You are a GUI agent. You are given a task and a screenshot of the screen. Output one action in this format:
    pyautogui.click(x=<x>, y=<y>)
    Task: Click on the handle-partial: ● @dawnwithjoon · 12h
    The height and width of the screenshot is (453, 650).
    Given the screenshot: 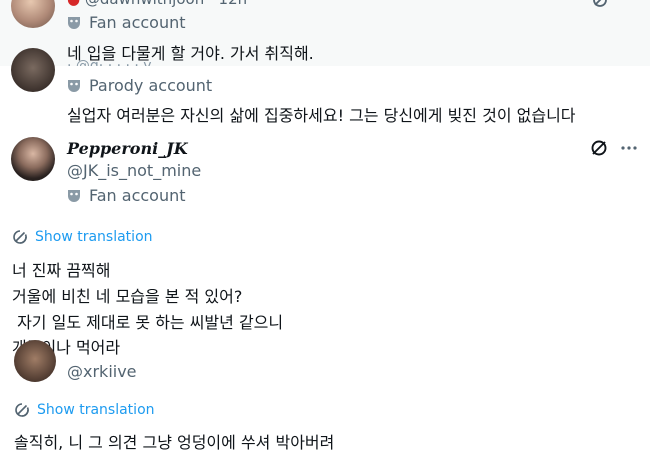 What is the action you would take?
    pyautogui.click(x=157, y=4)
    